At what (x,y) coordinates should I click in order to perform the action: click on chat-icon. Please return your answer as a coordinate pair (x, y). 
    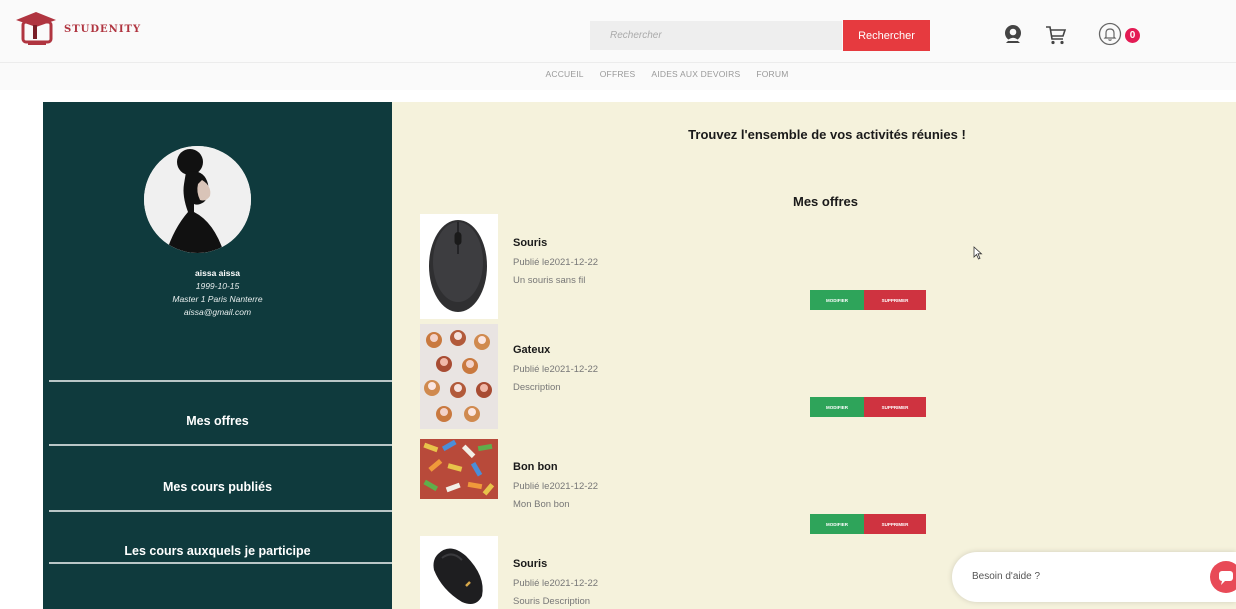
    Looking at the image, I should click on (1226, 578).